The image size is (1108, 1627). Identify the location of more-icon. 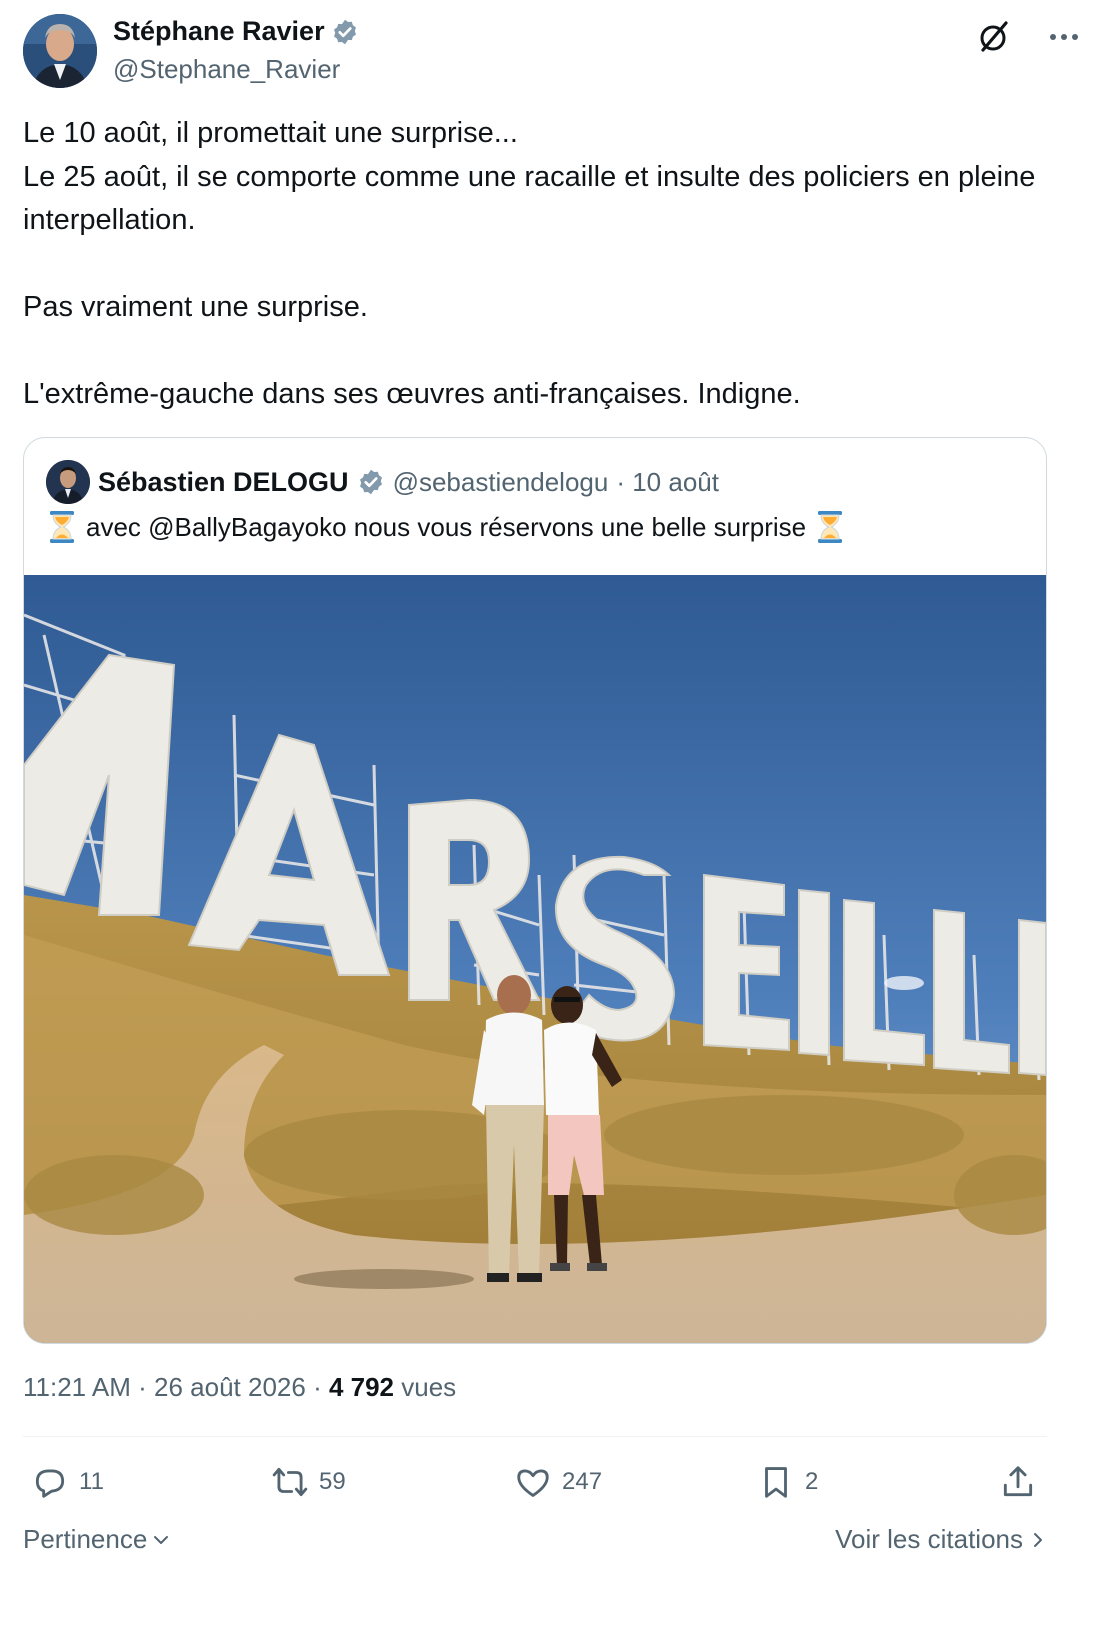
(1064, 37).